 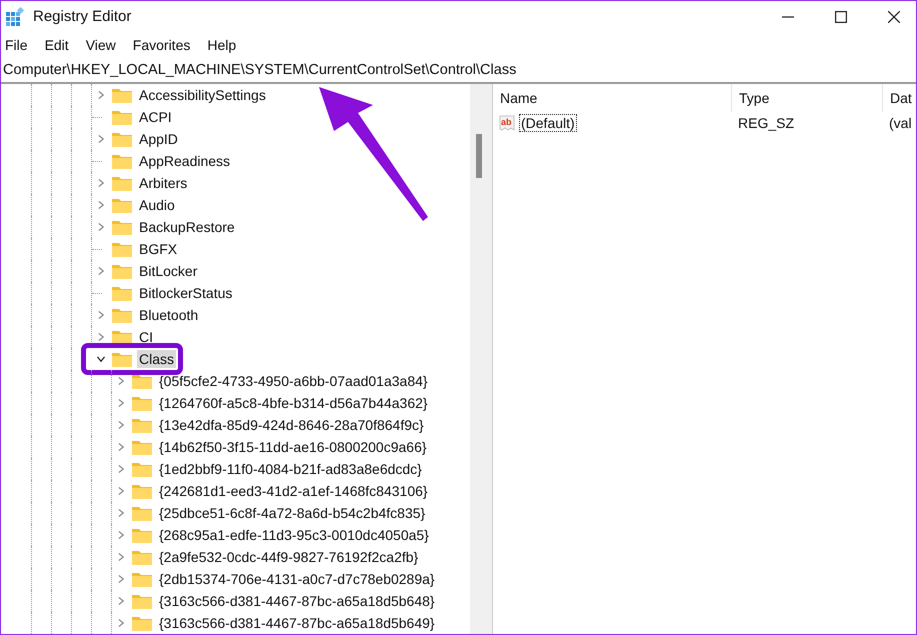 I want to click on address-bar: Computer\HKEY_LOCAL_MACHINE\SYSTEM\CurrentControlSet\Control\Class, so click(x=458, y=71).